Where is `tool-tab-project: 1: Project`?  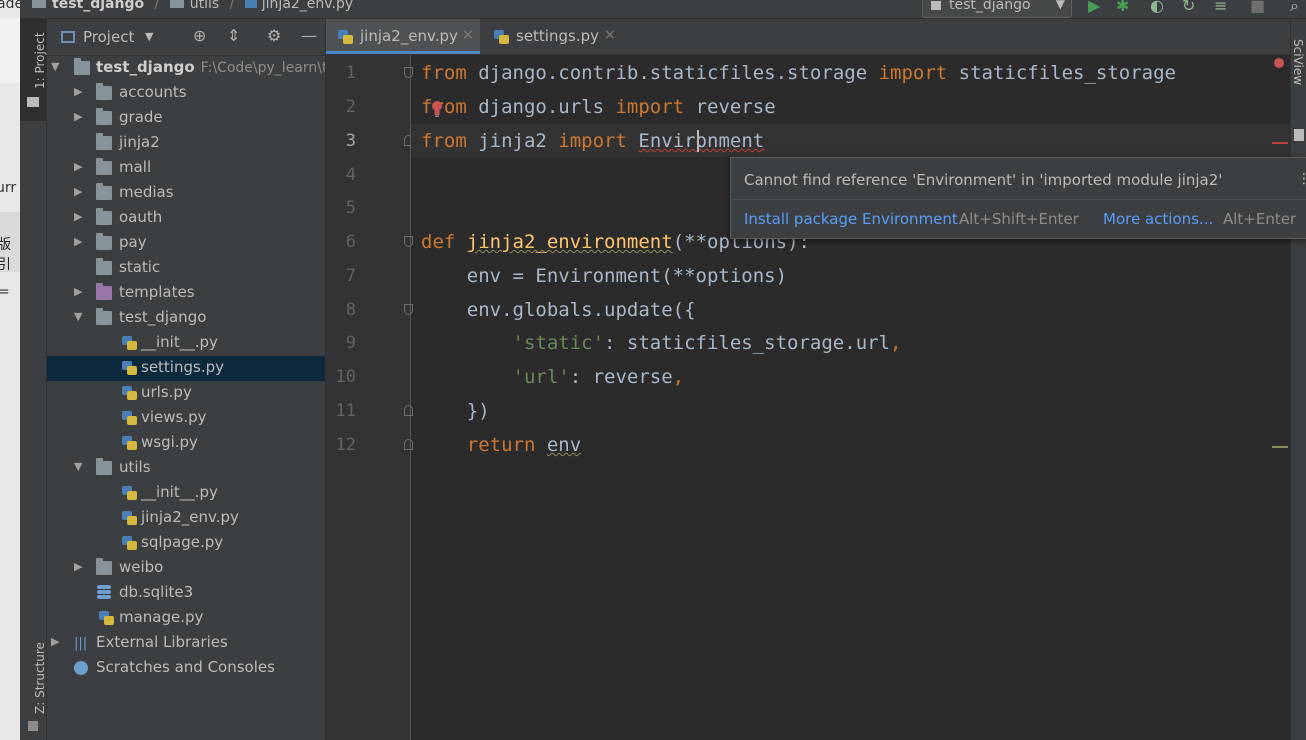
tool-tab-project: 1: Project is located at coordinates (33, 70).